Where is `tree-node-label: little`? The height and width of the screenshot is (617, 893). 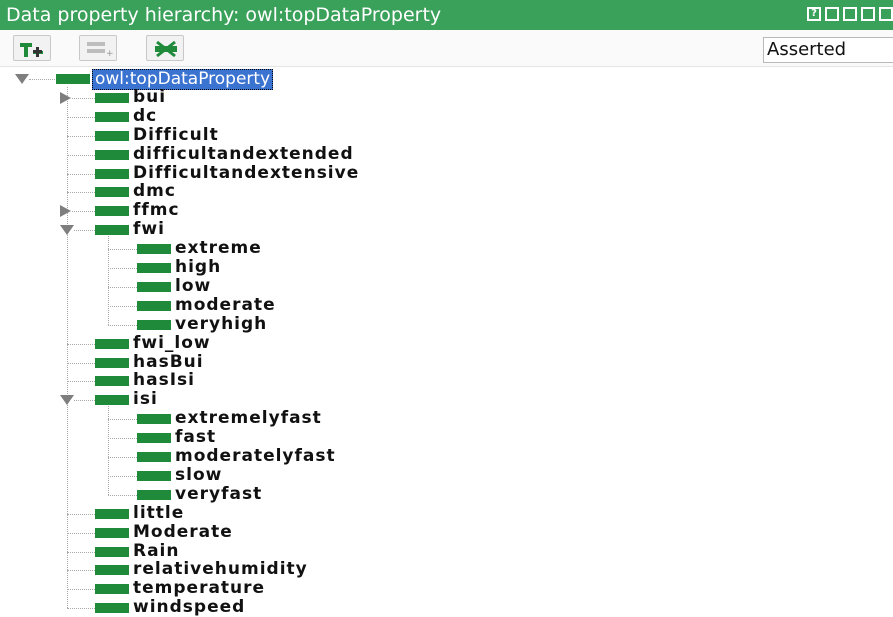 tree-node-label: little is located at coordinates (158, 513).